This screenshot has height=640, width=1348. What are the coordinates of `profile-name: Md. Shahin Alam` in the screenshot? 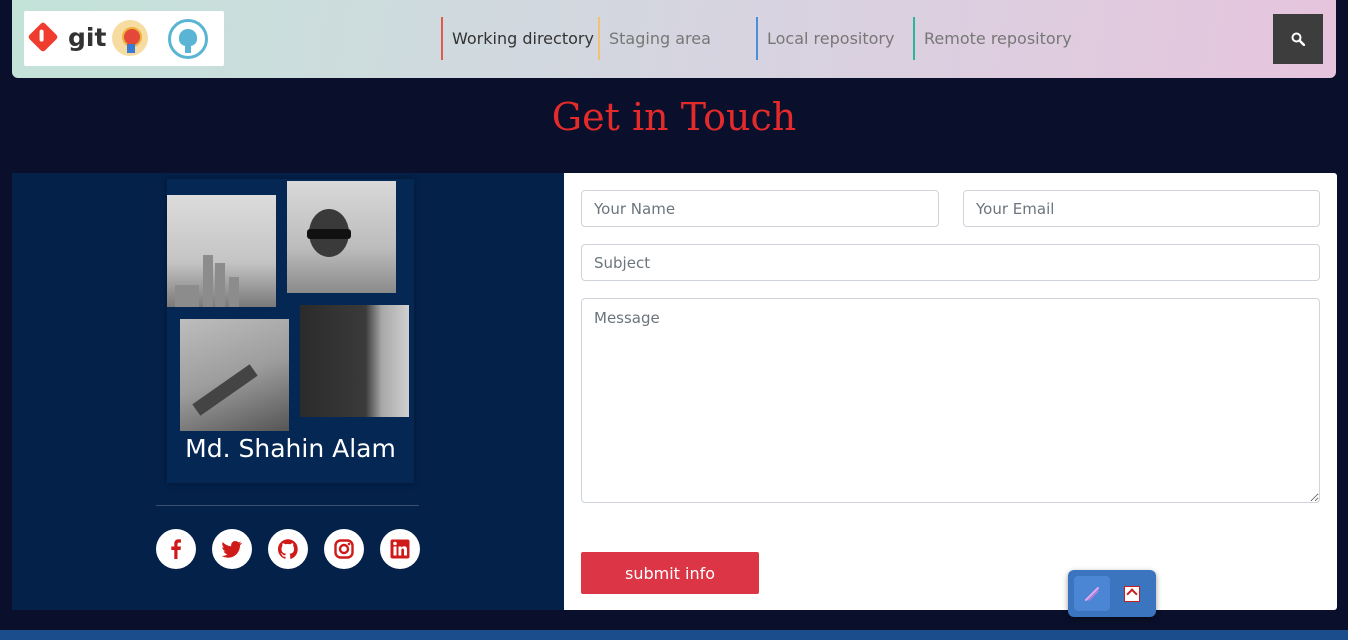 It's located at (290, 448).